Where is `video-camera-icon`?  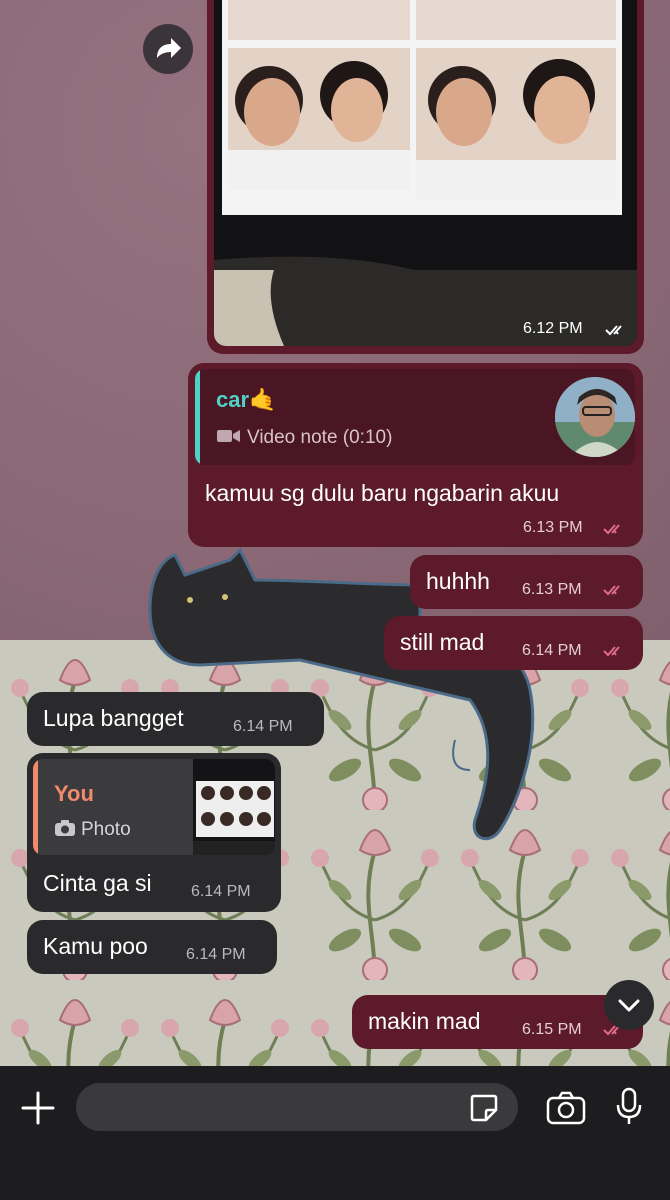
video-camera-icon is located at coordinates (228, 436).